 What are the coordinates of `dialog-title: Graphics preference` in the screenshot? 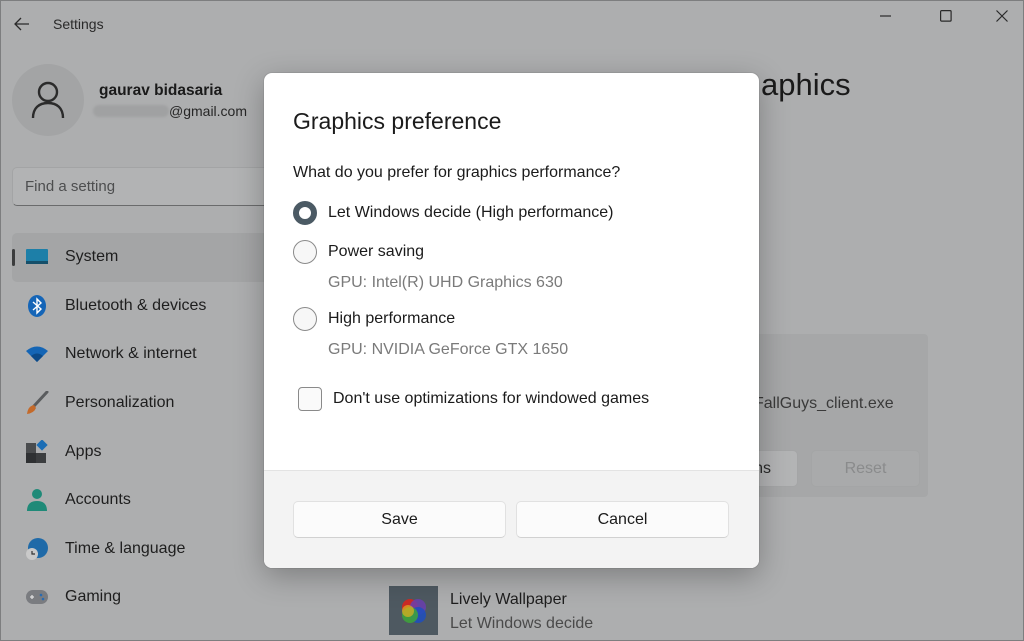 It's located at (397, 121).